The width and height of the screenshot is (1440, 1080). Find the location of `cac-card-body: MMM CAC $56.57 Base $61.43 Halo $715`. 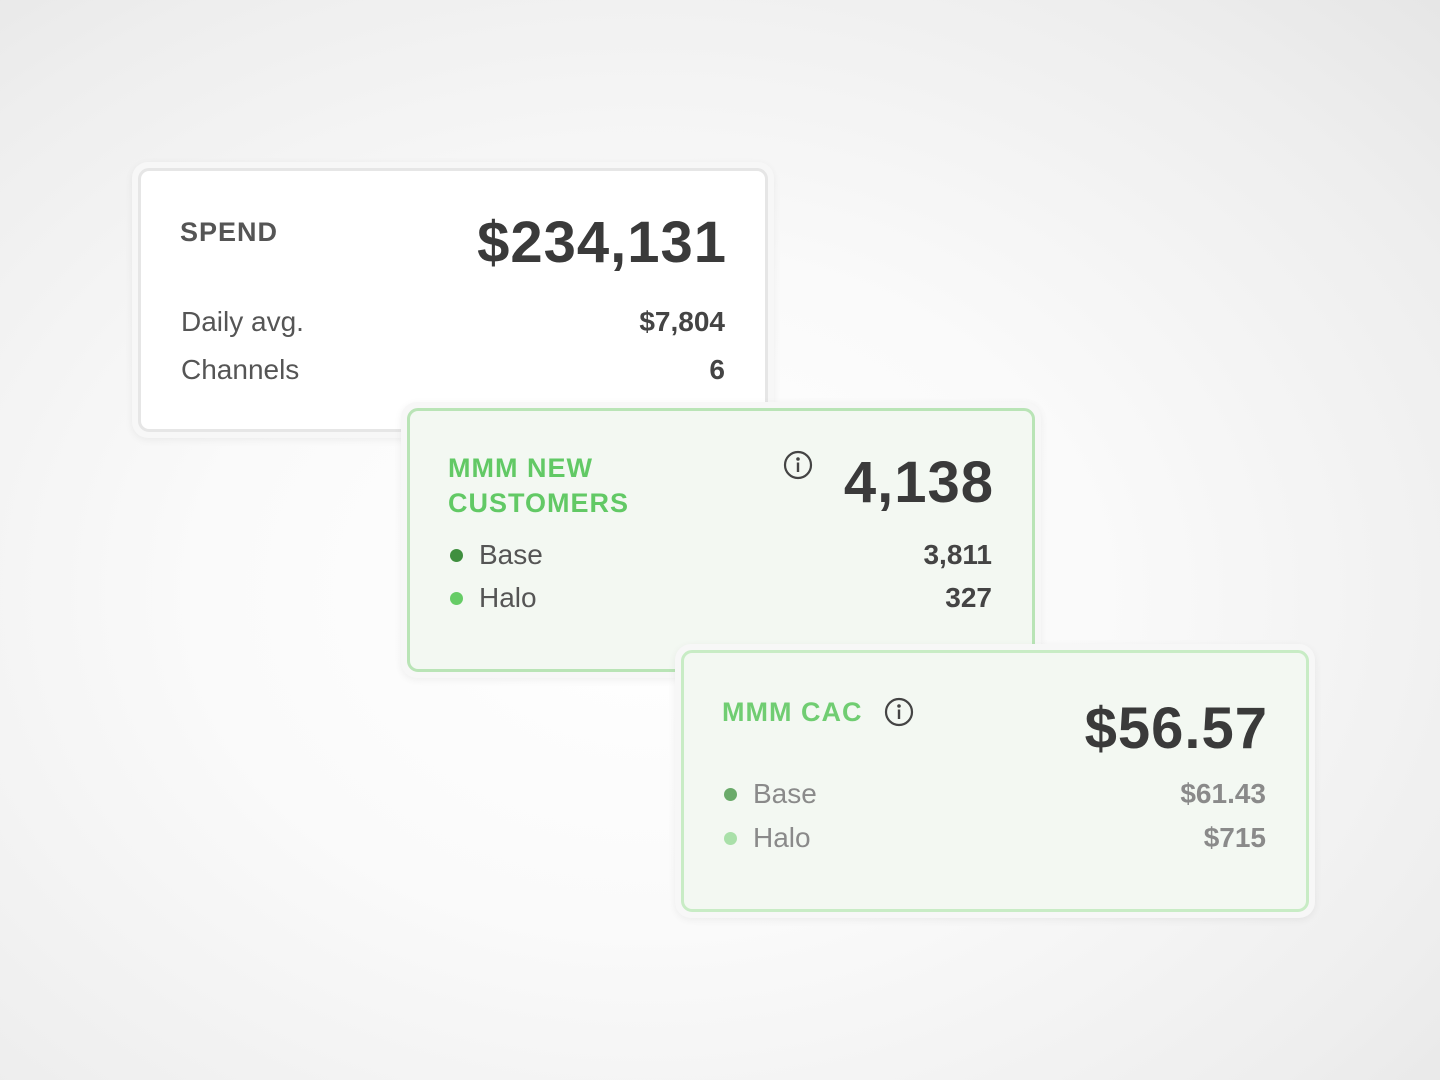

cac-card-body: MMM CAC $56.57 Base $61.43 Halo $715 is located at coordinates (995, 781).